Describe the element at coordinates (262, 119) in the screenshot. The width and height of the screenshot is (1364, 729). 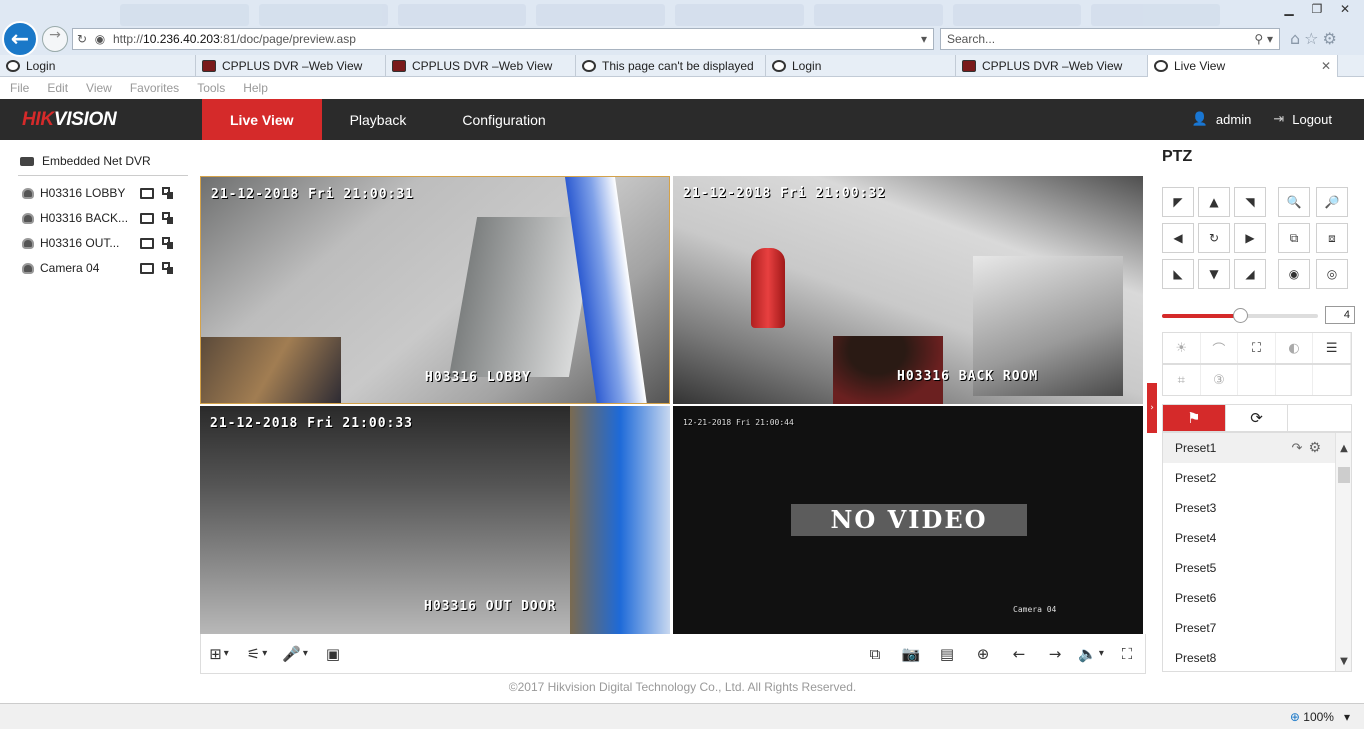
I see `nav-live-view: Live View` at that location.